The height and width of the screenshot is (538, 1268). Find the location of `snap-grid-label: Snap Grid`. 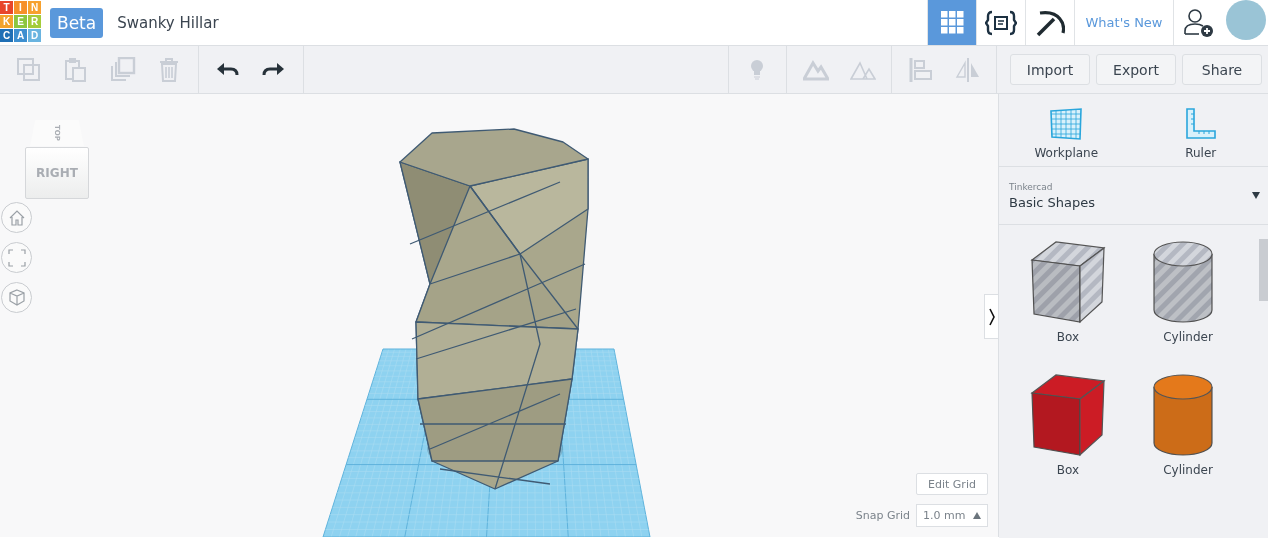

snap-grid-label: Snap Grid is located at coordinates (882, 515).